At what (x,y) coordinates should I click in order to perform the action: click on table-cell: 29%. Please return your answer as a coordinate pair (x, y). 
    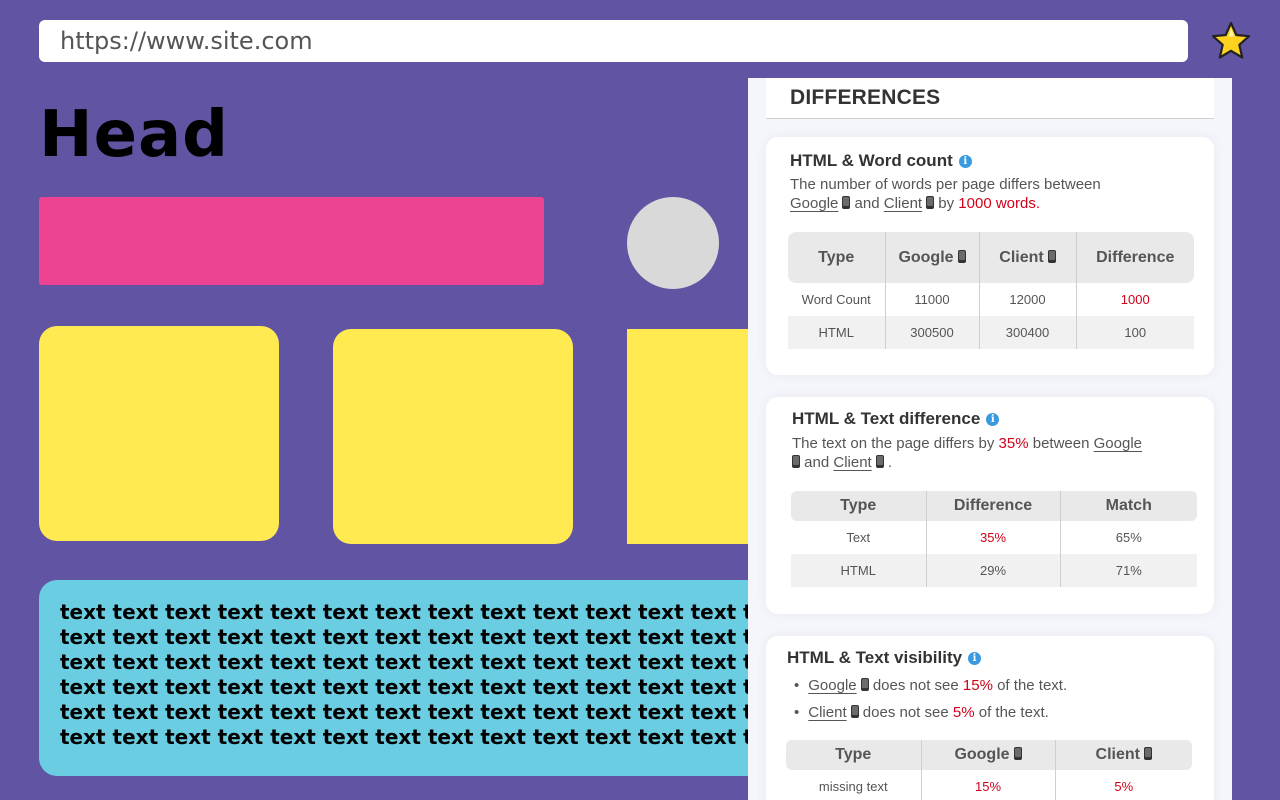
    Looking at the image, I should click on (993, 570).